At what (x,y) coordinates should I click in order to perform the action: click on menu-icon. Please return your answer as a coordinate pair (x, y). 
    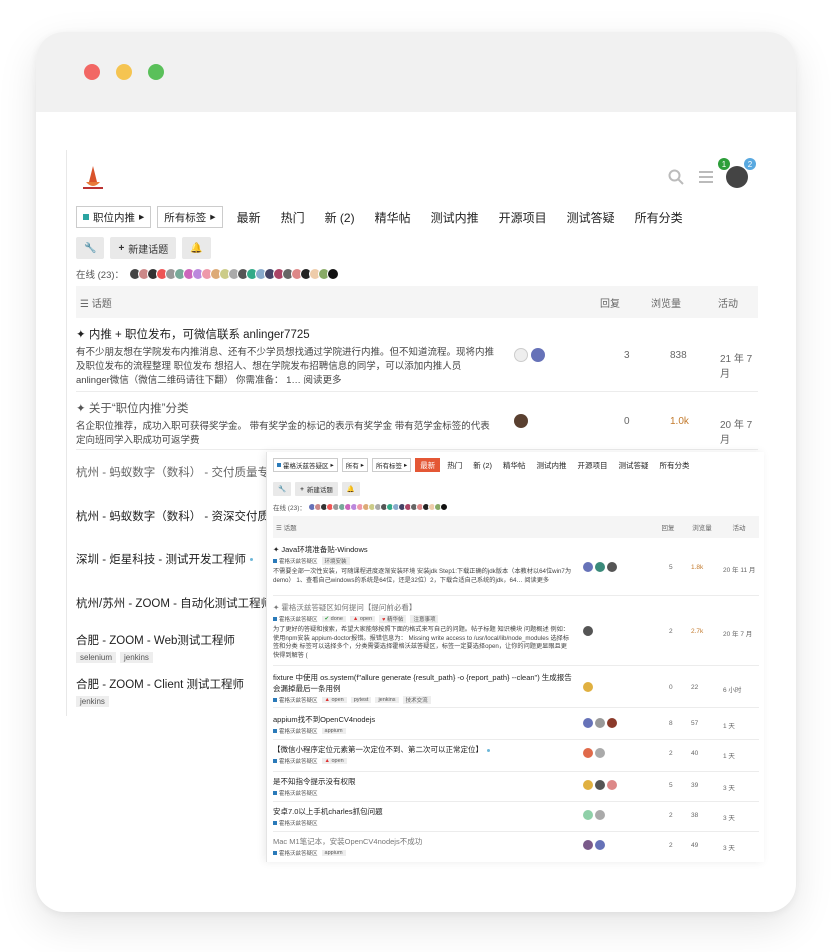
    Looking at the image, I should click on (706, 177).